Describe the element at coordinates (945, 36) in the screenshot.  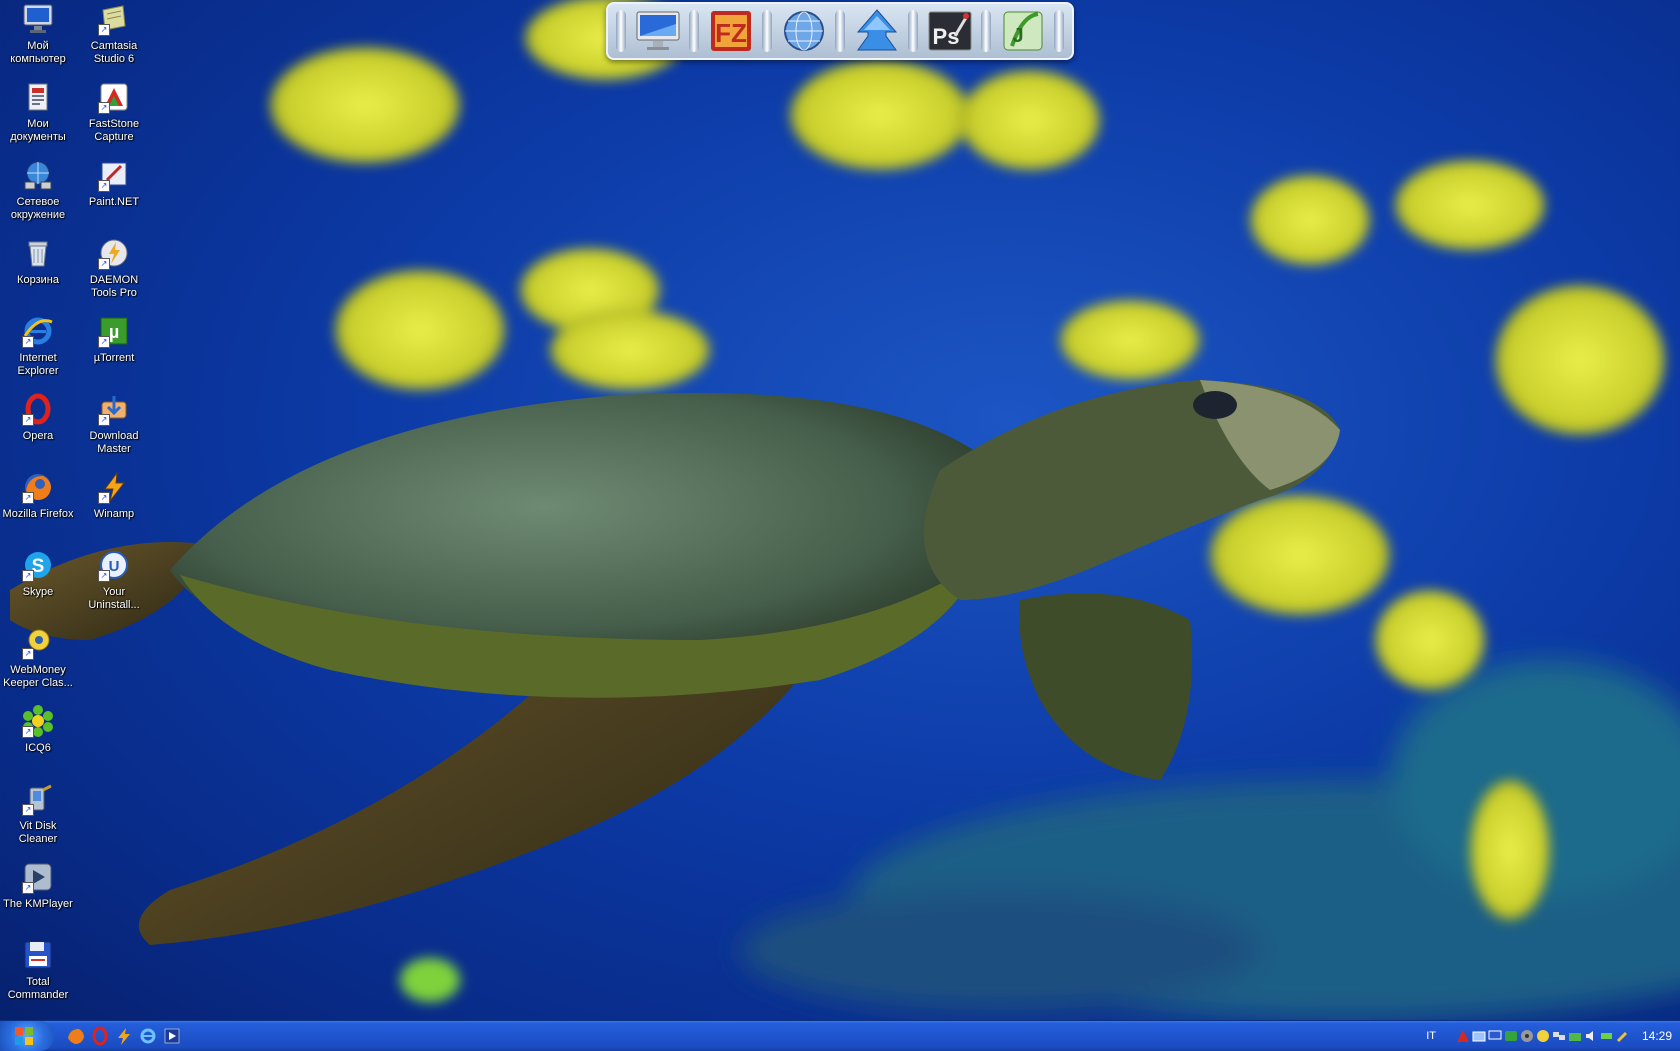
I see `svg-text: Ps` at that location.